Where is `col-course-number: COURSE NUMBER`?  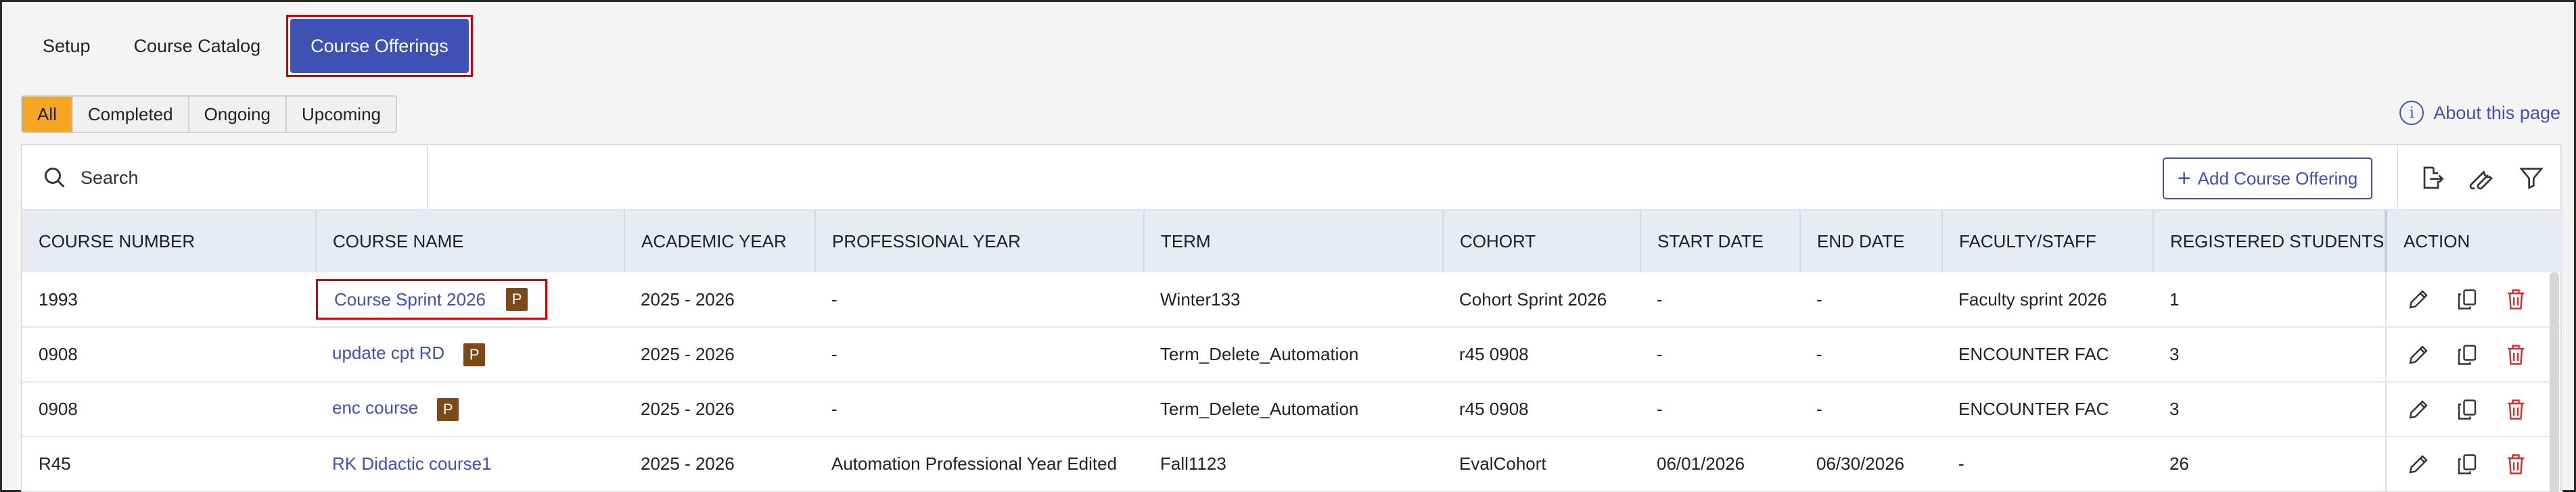 col-course-number: COURSE NUMBER is located at coordinates (169, 241).